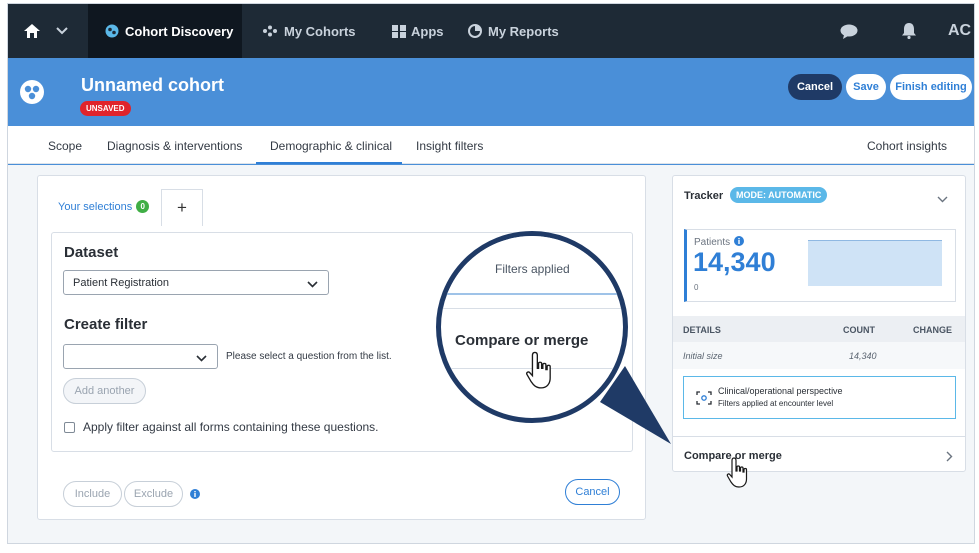 The image size is (979, 553). Describe the element at coordinates (532, 308) in the screenshot. I see `zoom-divider` at that location.